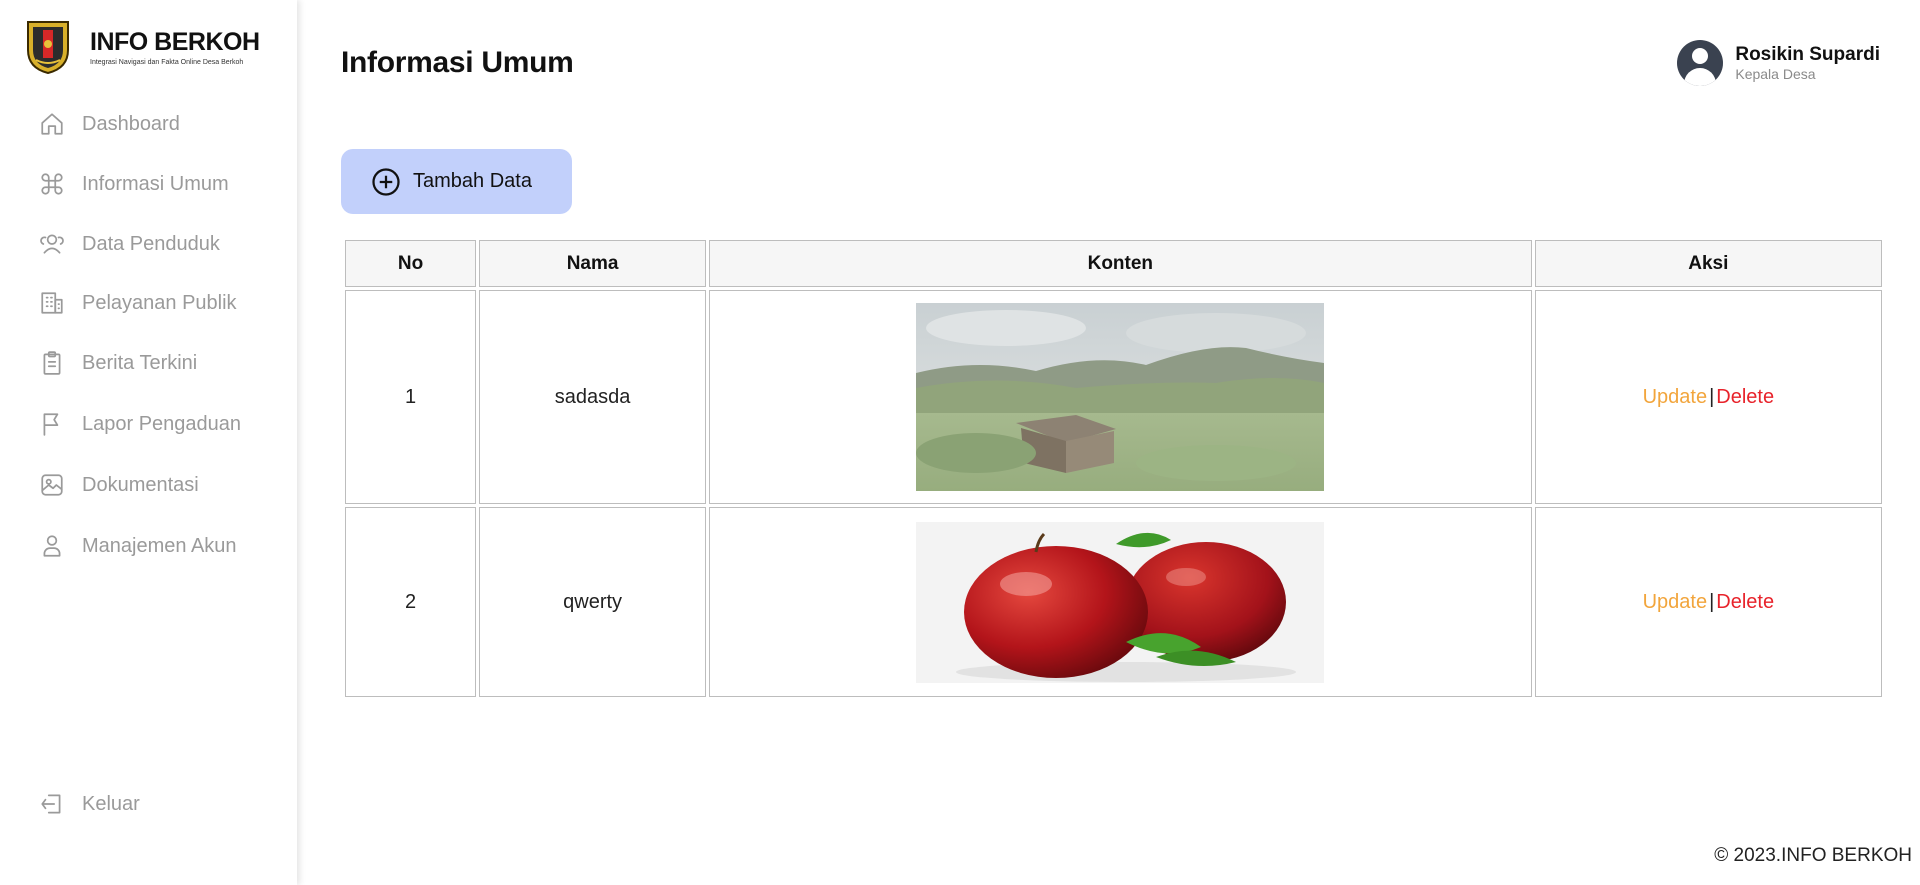 The image size is (1920, 885). Describe the element at coordinates (162, 423) in the screenshot. I see `sidebar-item-label: Lapor Pengaduan` at that location.